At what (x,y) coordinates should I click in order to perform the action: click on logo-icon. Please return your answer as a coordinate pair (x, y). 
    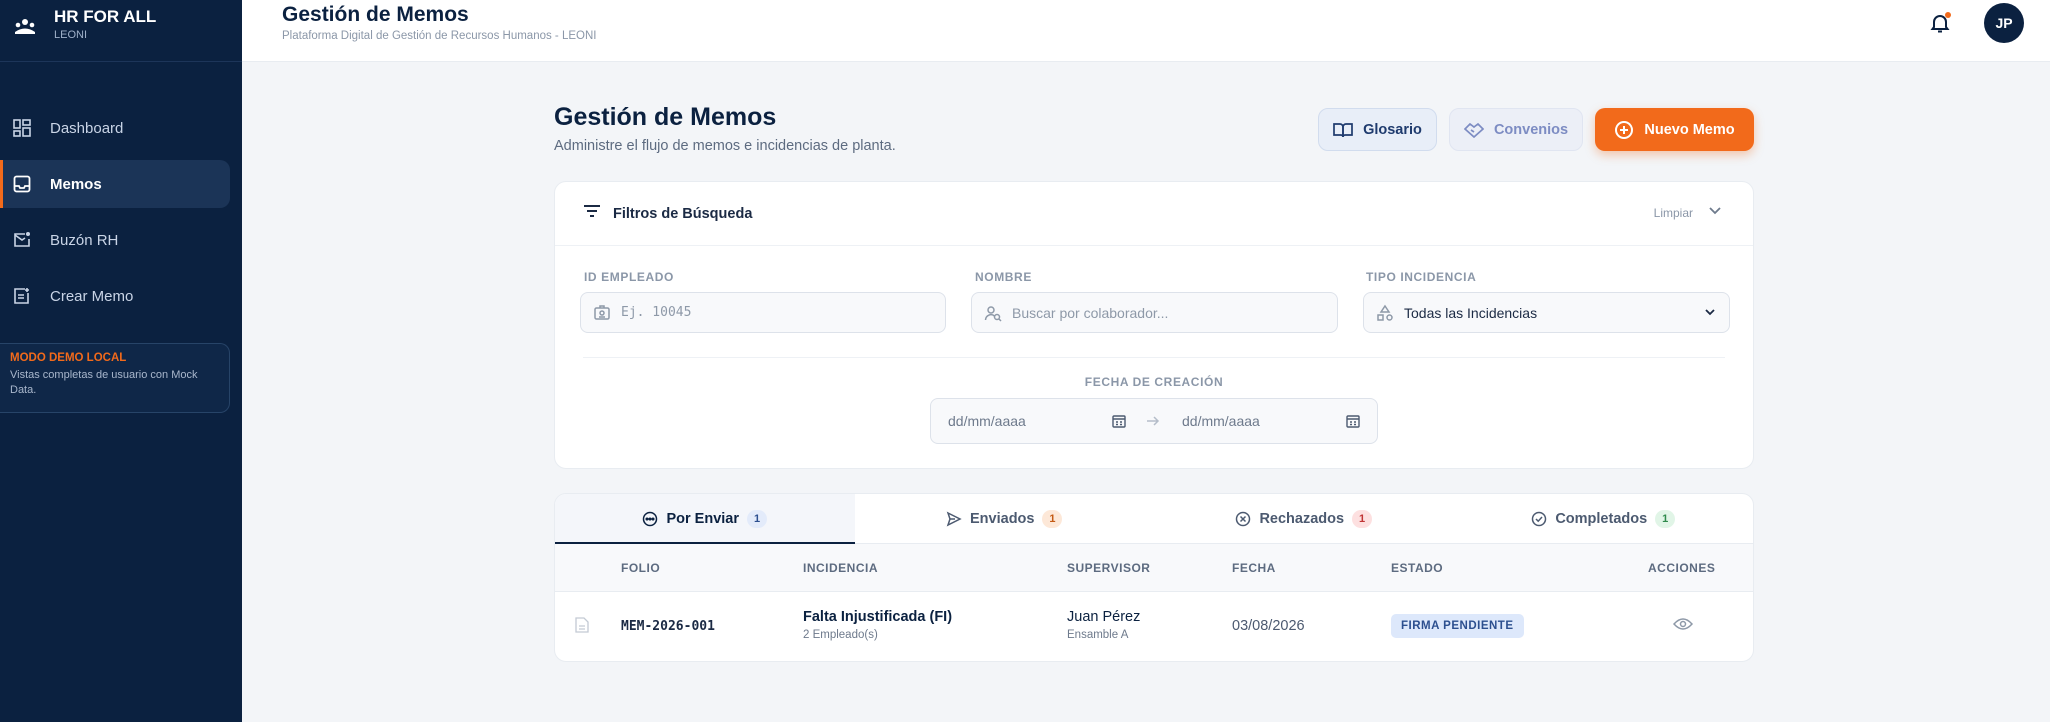
    Looking at the image, I should click on (25, 26).